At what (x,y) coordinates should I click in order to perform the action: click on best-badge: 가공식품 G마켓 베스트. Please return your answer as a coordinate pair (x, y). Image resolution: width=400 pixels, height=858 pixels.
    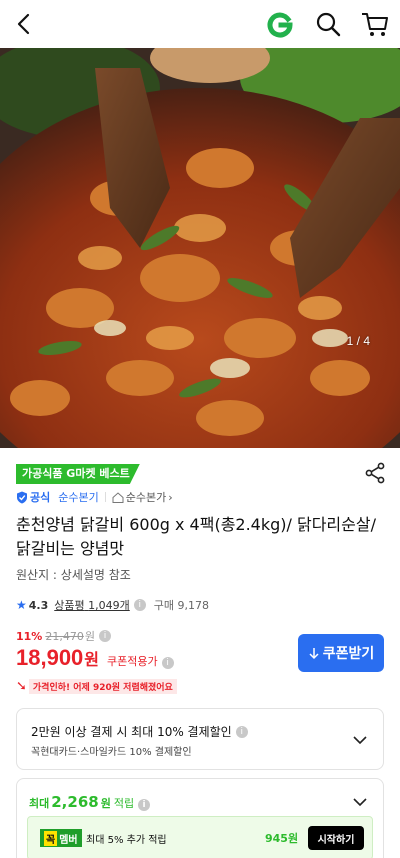
    Looking at the image, I should click on (78, 474).